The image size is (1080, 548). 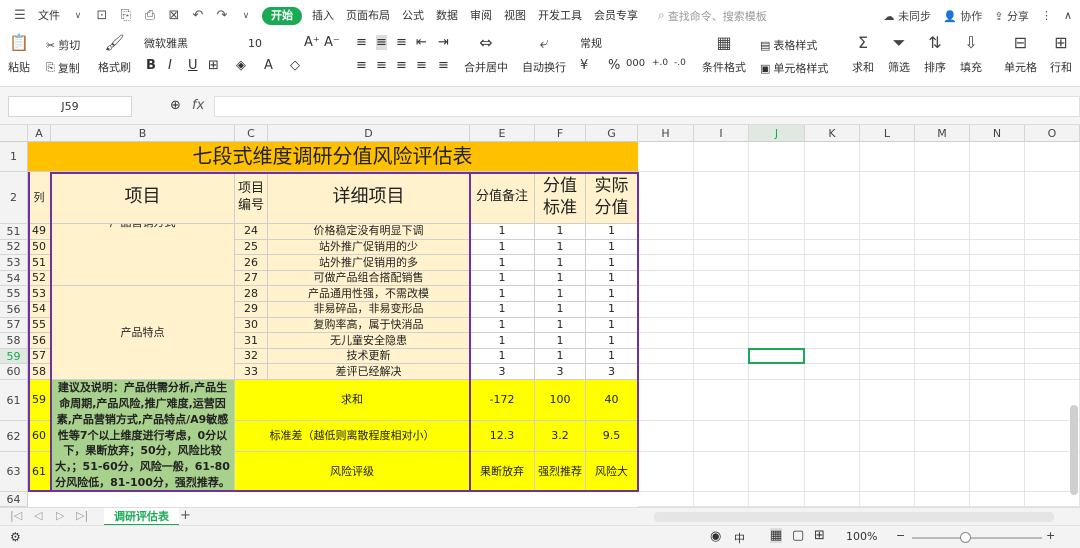 What do you see at coordinates (721, 133) in the screenshot?
I see `column-header-i: I` at bounding box center [721, 133].